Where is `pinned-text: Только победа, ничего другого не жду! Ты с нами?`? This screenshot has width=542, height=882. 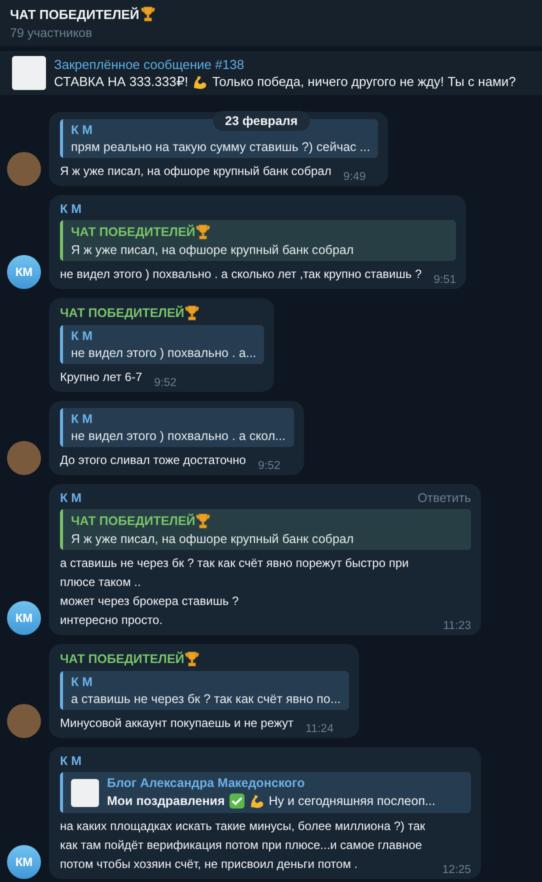
pinned-text: Только победа, ничего другого не жду! Ты с нами? is located at coordinates (364, 81).